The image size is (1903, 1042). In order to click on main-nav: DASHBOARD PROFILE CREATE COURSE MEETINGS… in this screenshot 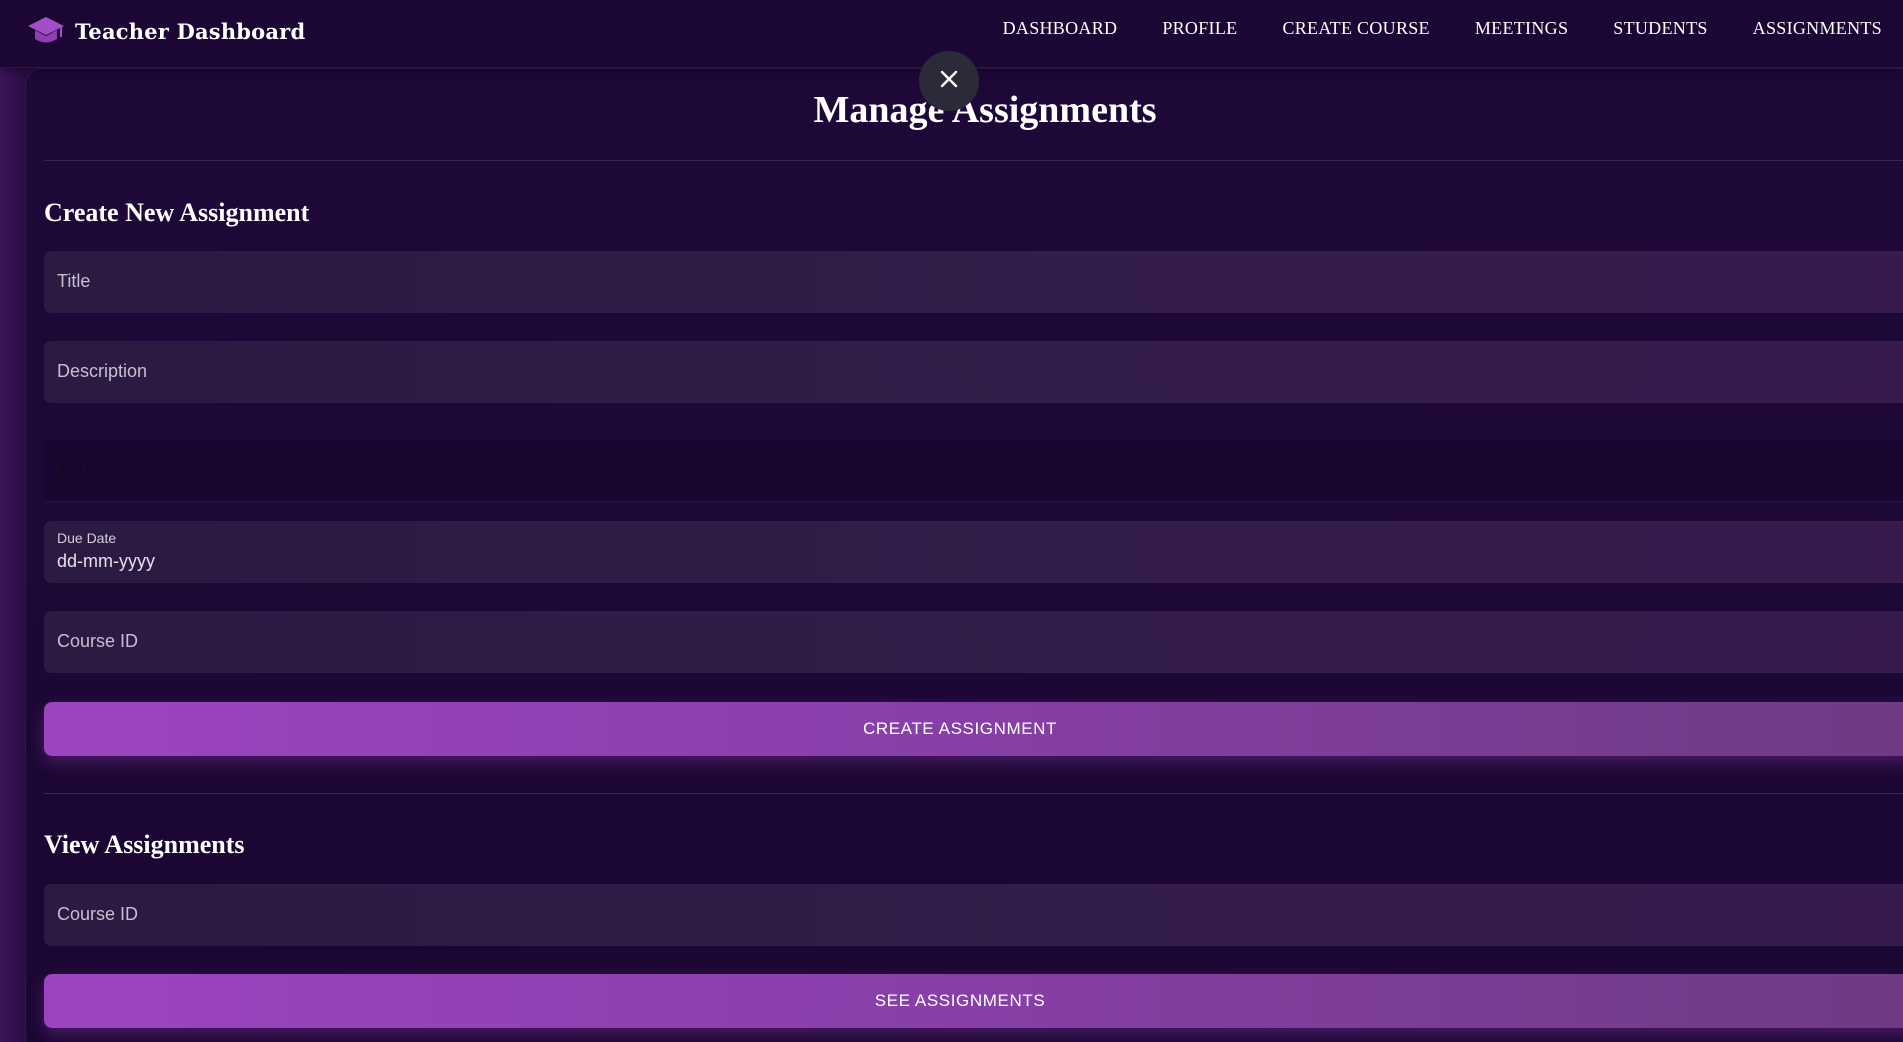, I will do `click(1420, 28)`.